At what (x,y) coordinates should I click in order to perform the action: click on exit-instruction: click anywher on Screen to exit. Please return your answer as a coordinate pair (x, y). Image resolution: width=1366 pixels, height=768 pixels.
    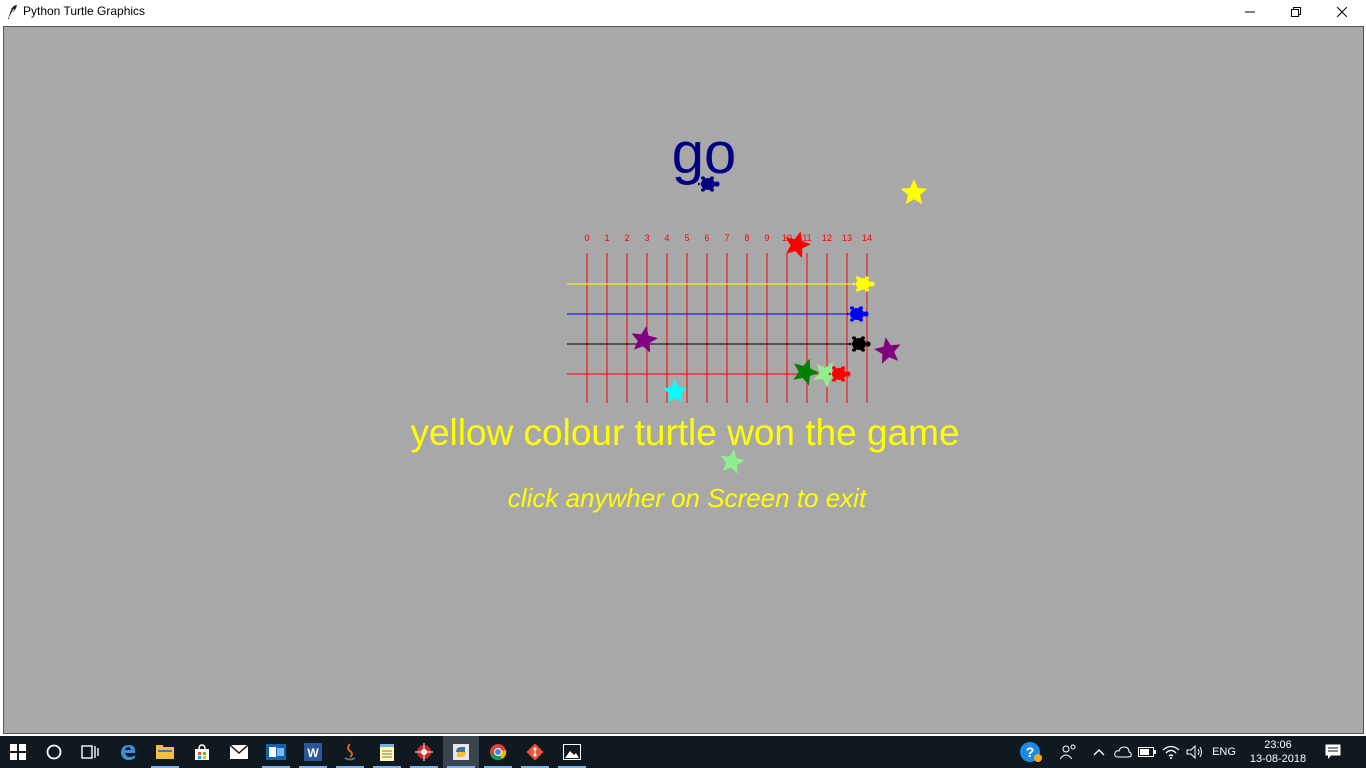
    Looking at the image, I should click on (688, 498).